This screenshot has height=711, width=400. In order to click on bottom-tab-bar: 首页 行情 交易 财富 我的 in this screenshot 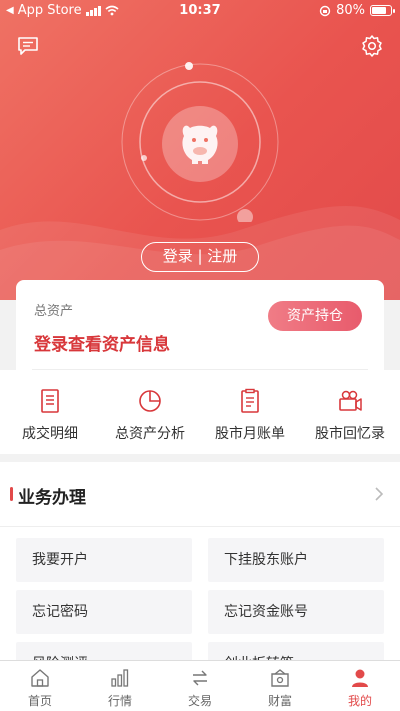, I will do `click(200, 685)`.